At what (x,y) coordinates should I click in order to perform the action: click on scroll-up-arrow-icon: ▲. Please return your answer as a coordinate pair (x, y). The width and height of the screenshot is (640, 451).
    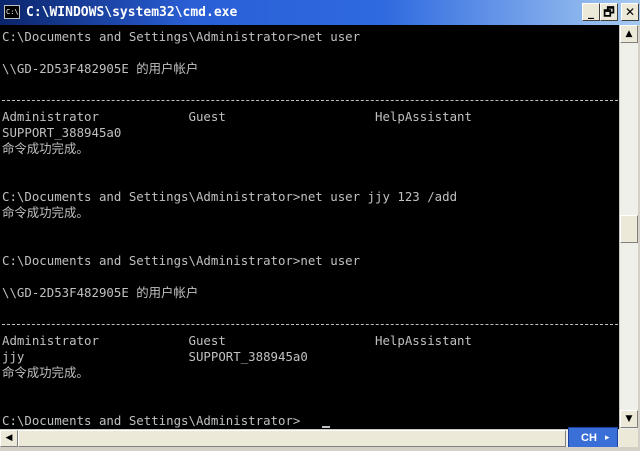
    Looking at the image, I should click on (629, 34).